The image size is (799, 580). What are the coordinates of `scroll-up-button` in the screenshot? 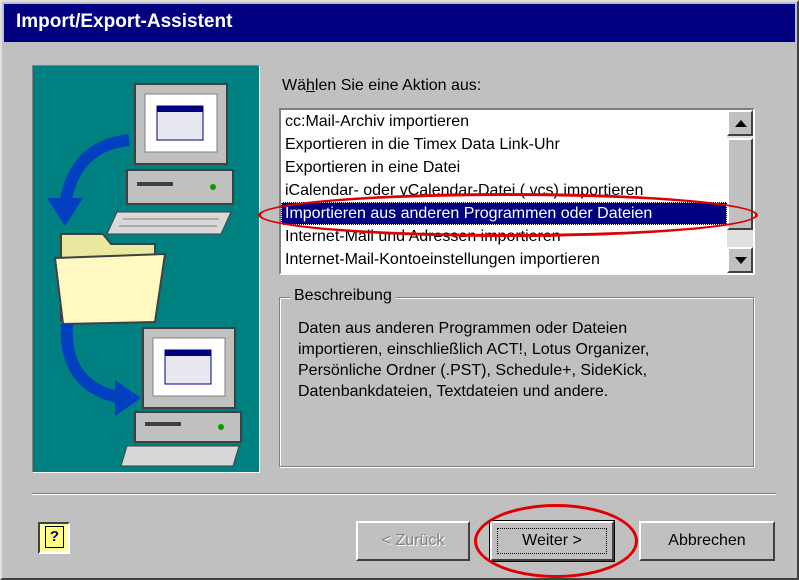 It's located at (740, 123).